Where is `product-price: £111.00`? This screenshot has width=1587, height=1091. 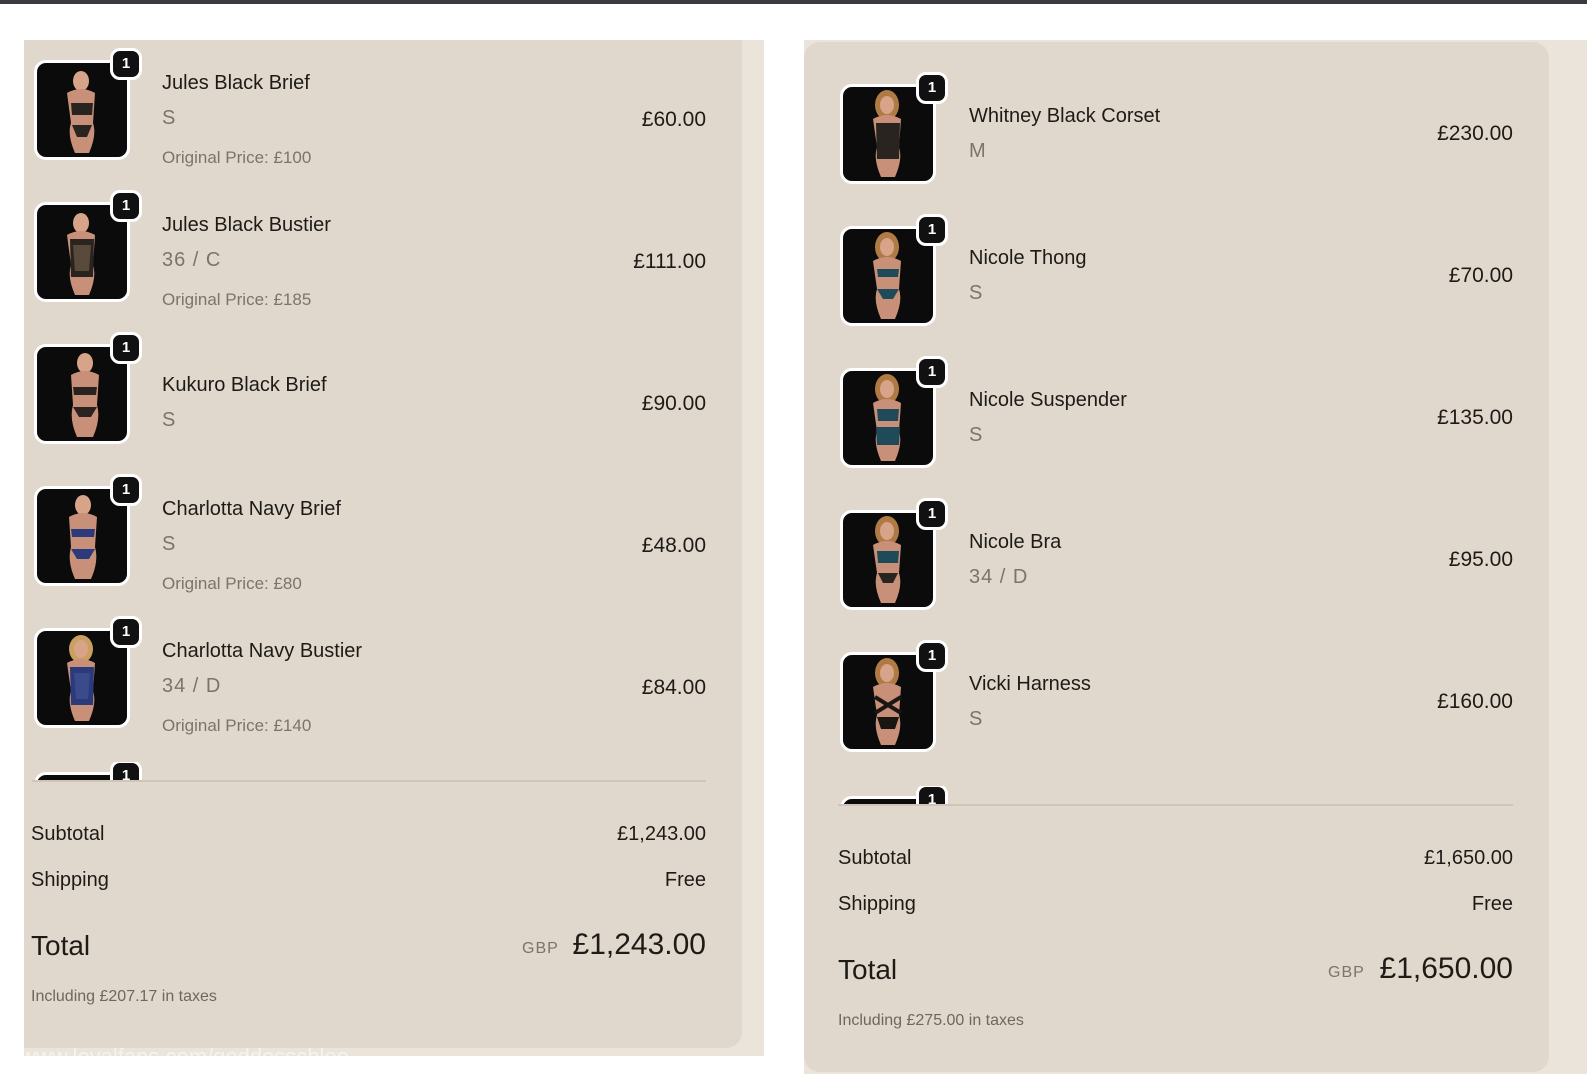
product-price: £111.00 is located at coordinates (669, 261).